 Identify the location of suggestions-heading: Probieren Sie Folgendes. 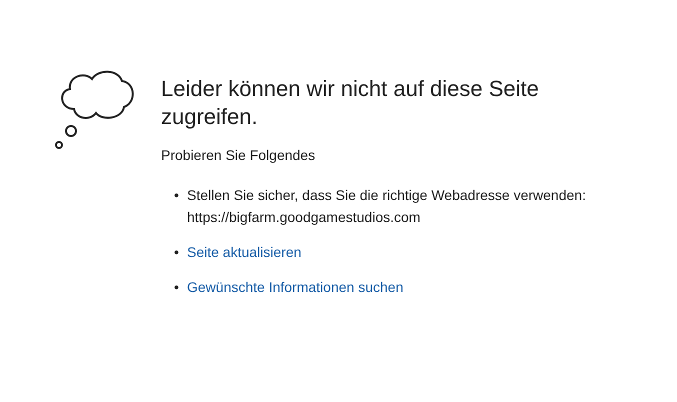
(238, 155).